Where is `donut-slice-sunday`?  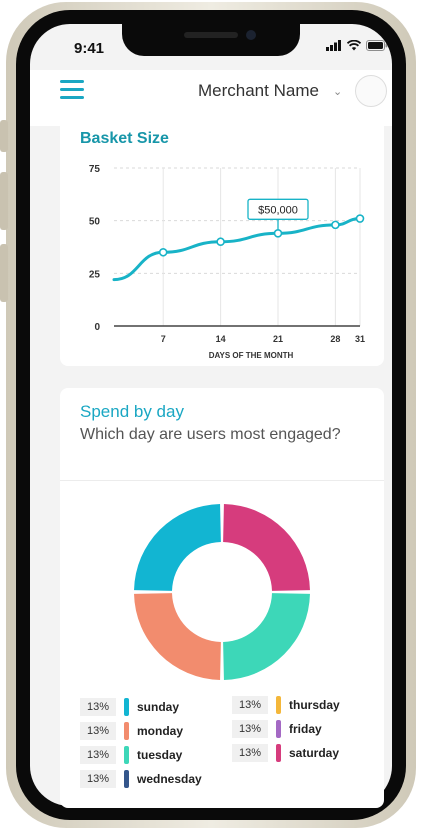 donut-slice-sunday is located at coordinates (177, 547).